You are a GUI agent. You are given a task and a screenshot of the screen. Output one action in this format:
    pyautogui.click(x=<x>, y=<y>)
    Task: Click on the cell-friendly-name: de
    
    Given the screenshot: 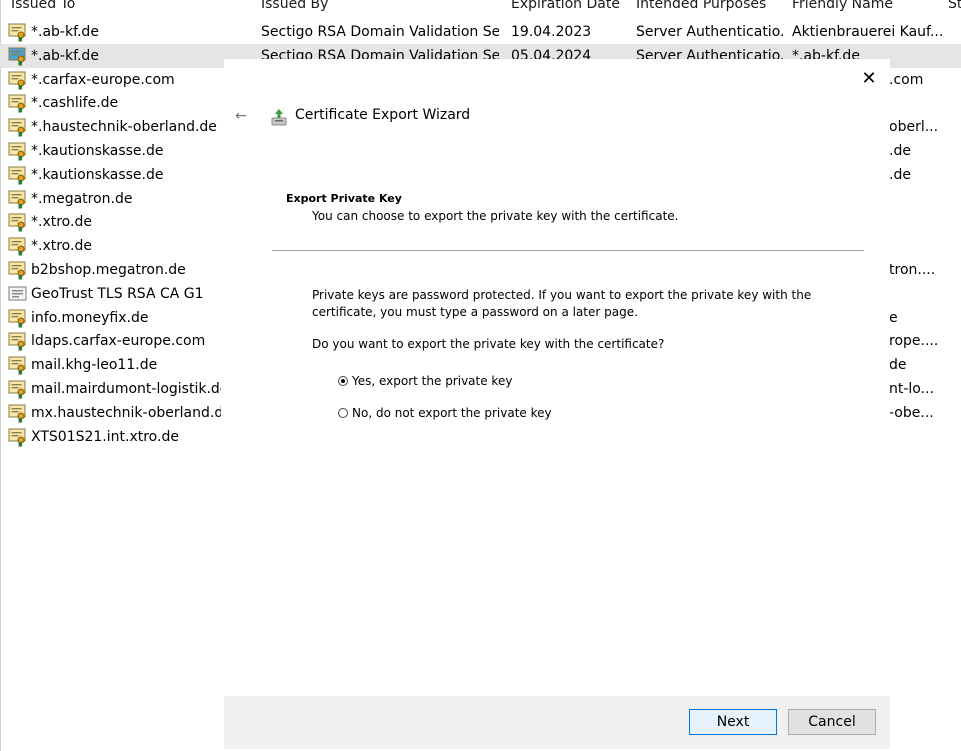 What is the action you would take?
    pyautogui.click(x=898, y=365)
    